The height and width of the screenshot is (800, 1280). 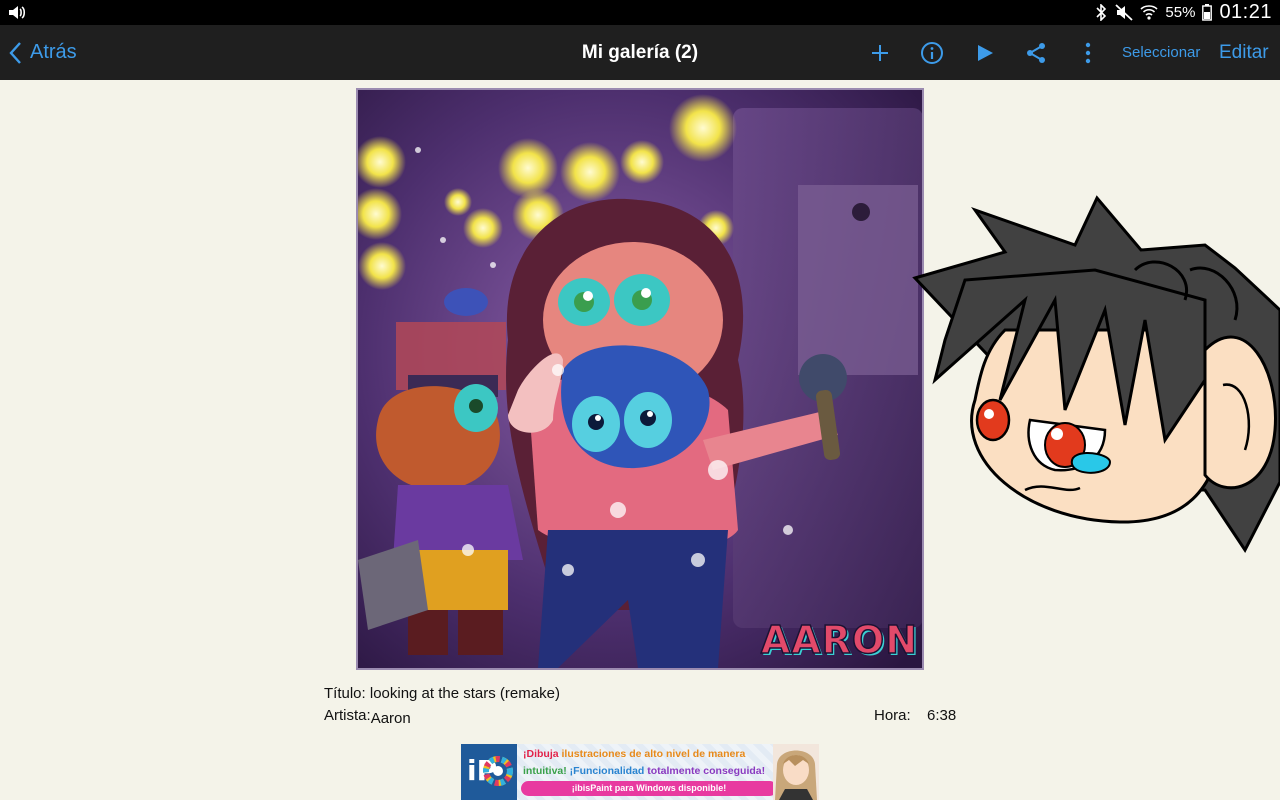 I want to click on more-button, so click(x=1088, y=53).